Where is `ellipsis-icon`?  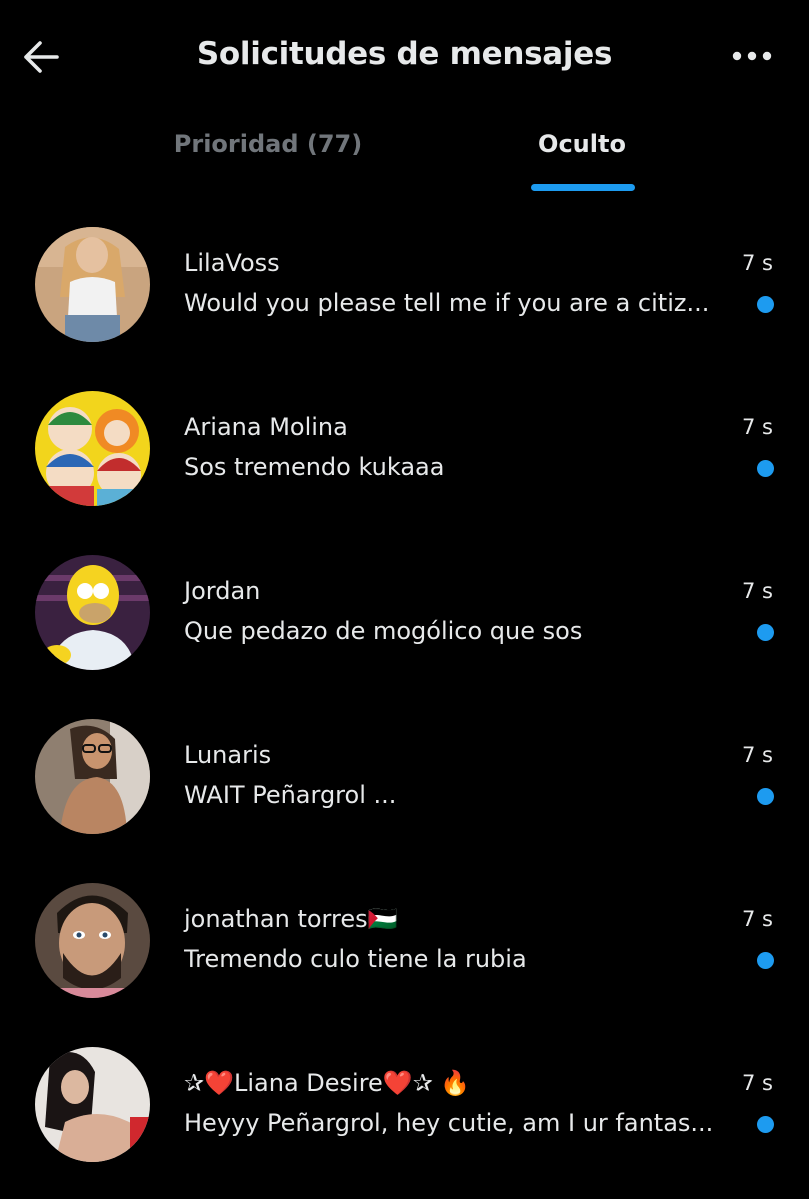
ellipsis-icon is located at coordinates (752, 56).